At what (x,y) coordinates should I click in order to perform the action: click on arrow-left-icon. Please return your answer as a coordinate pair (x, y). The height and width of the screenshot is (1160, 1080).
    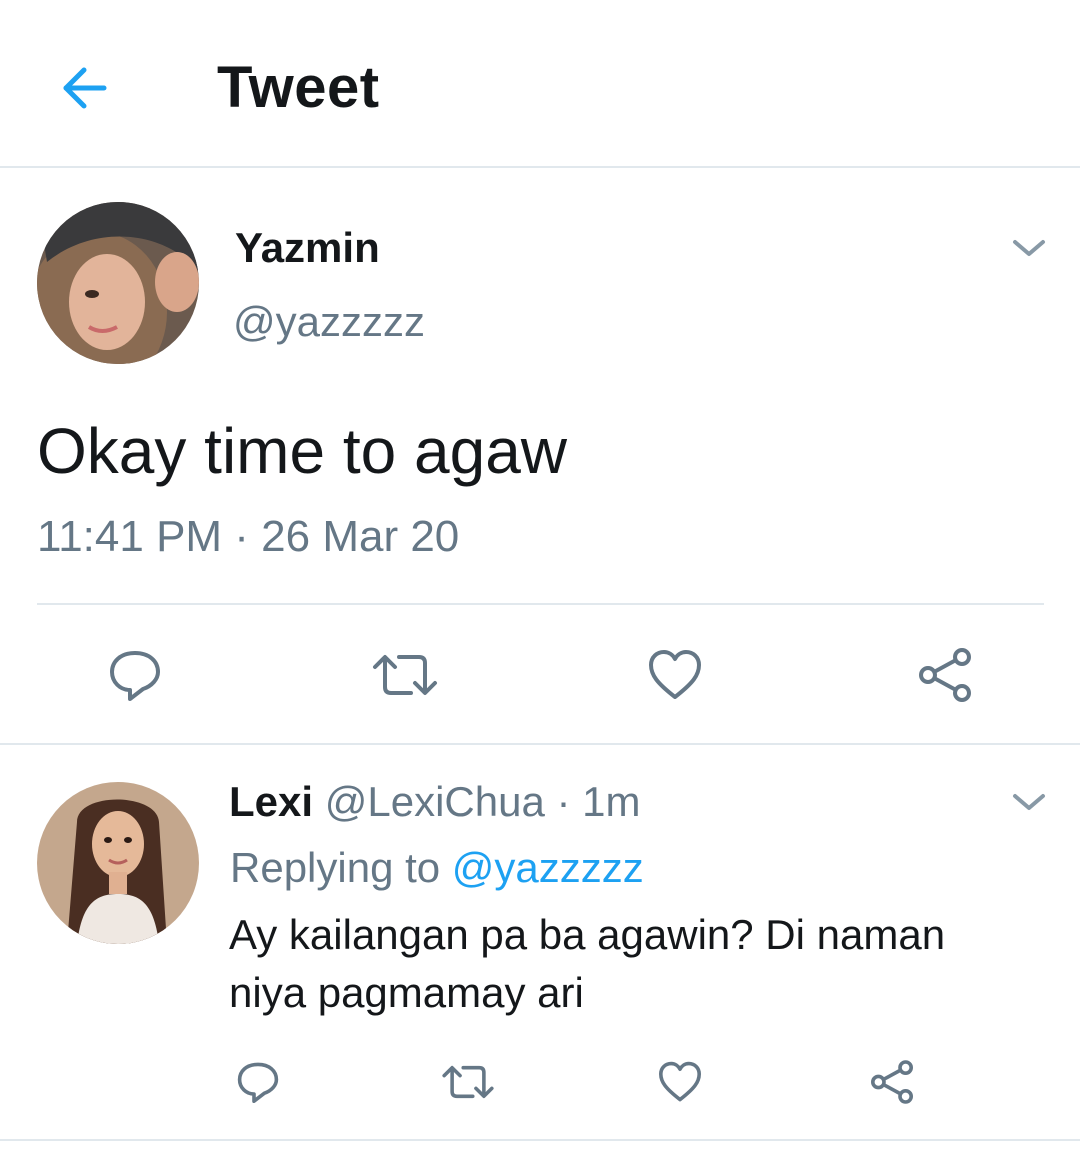
    Looking at the image, I should click on (85, 88).